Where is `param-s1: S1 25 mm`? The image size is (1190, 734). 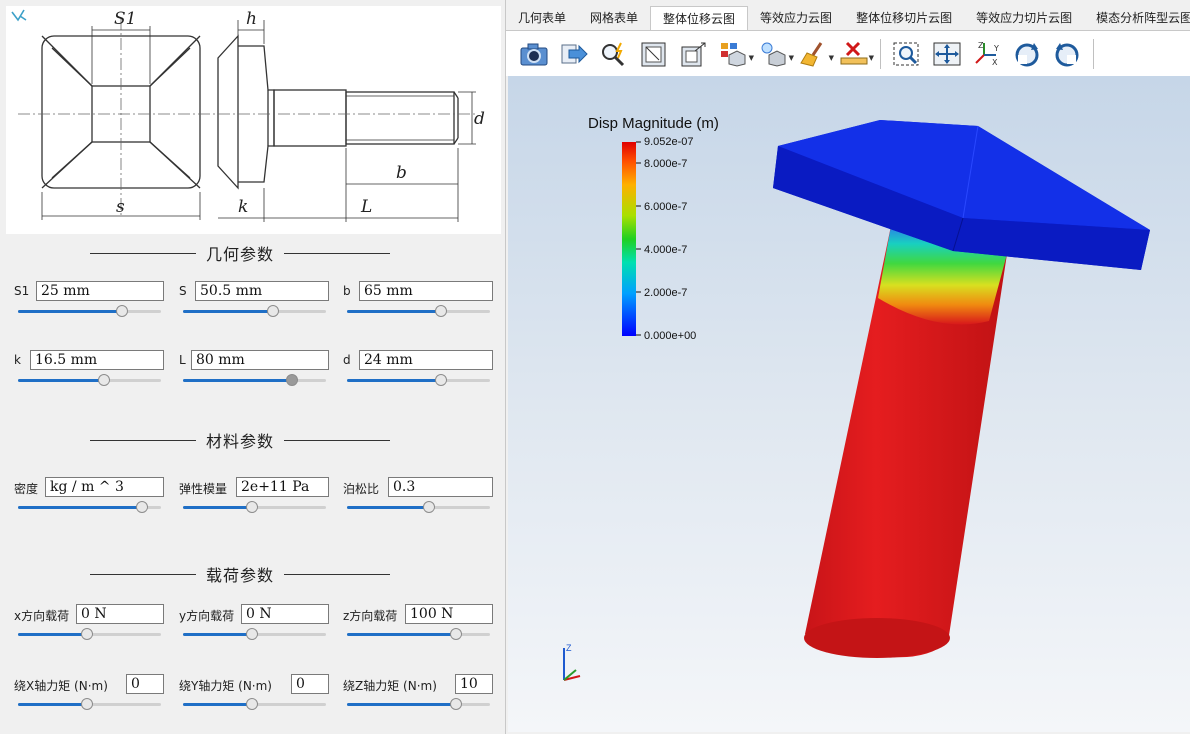 param-s1: S1 25 mm is located at coordinates (89, 301).